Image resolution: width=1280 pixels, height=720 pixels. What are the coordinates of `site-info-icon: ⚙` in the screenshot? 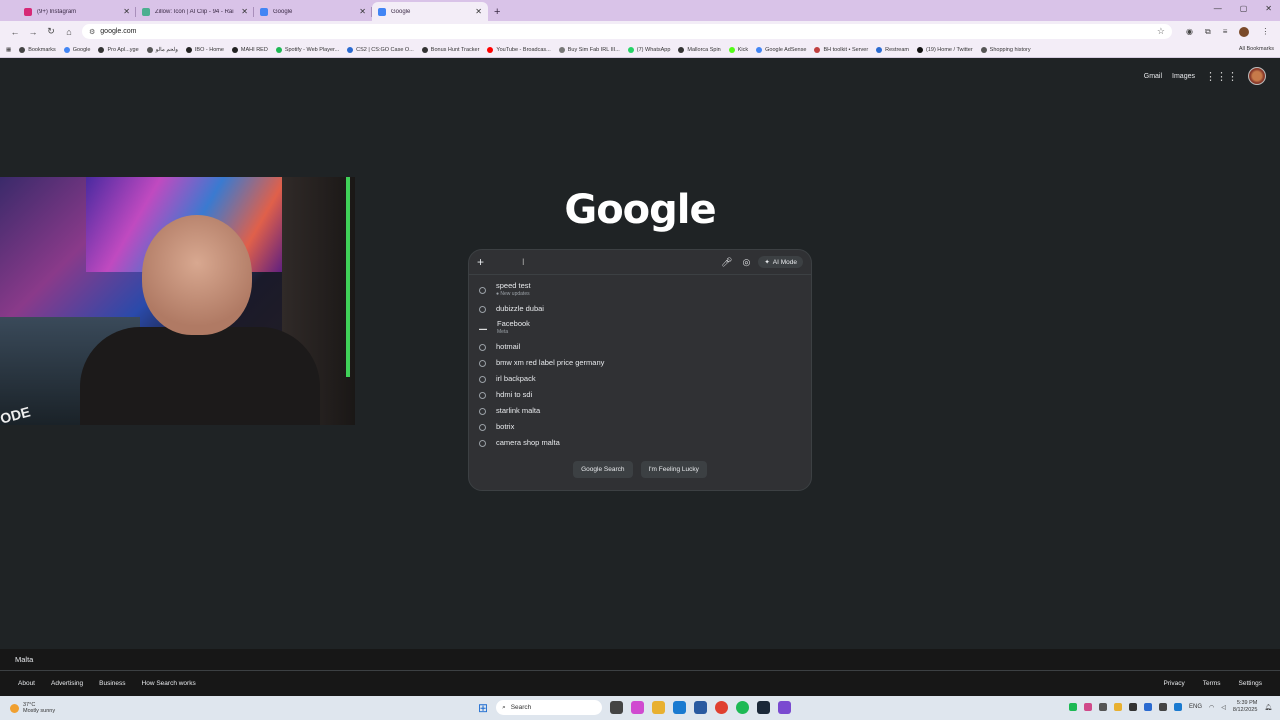 It's located at (92, 32).